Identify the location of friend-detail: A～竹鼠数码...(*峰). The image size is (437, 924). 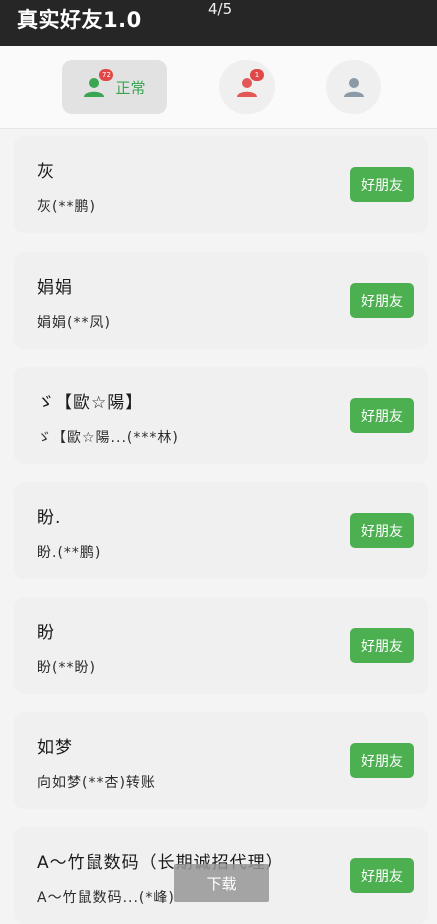
(106, 898).